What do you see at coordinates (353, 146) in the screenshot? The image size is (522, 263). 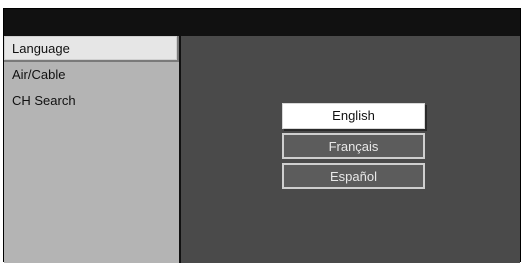 I see `language-option-francais: Français` at bounding box center [353, 146].